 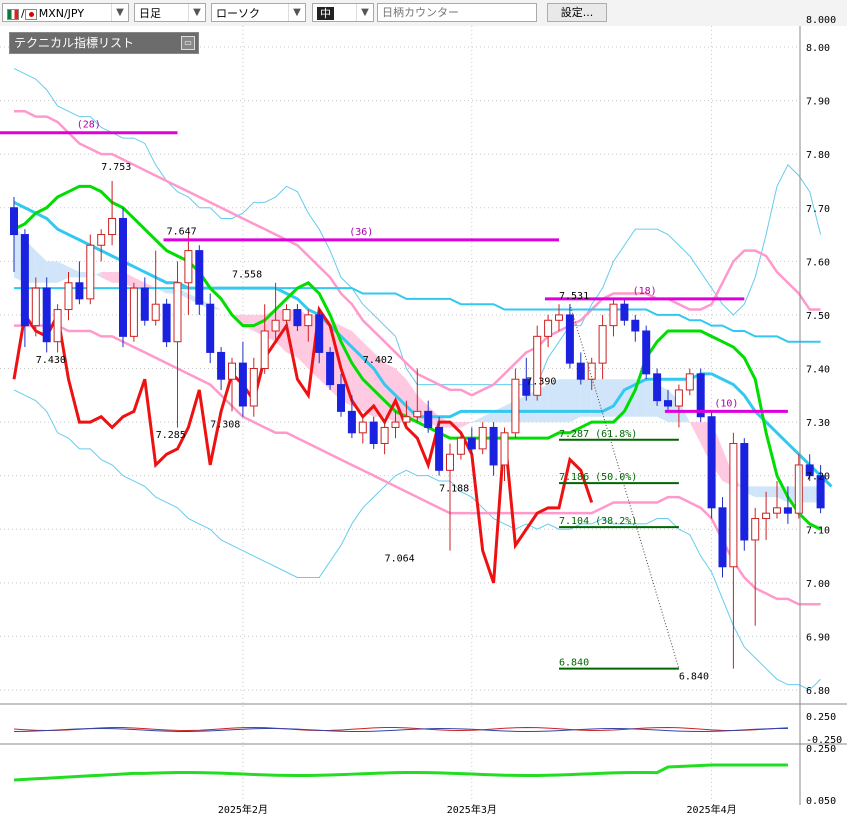 I want to click on price-annotation: 7.558, so click(x=247, y=274).